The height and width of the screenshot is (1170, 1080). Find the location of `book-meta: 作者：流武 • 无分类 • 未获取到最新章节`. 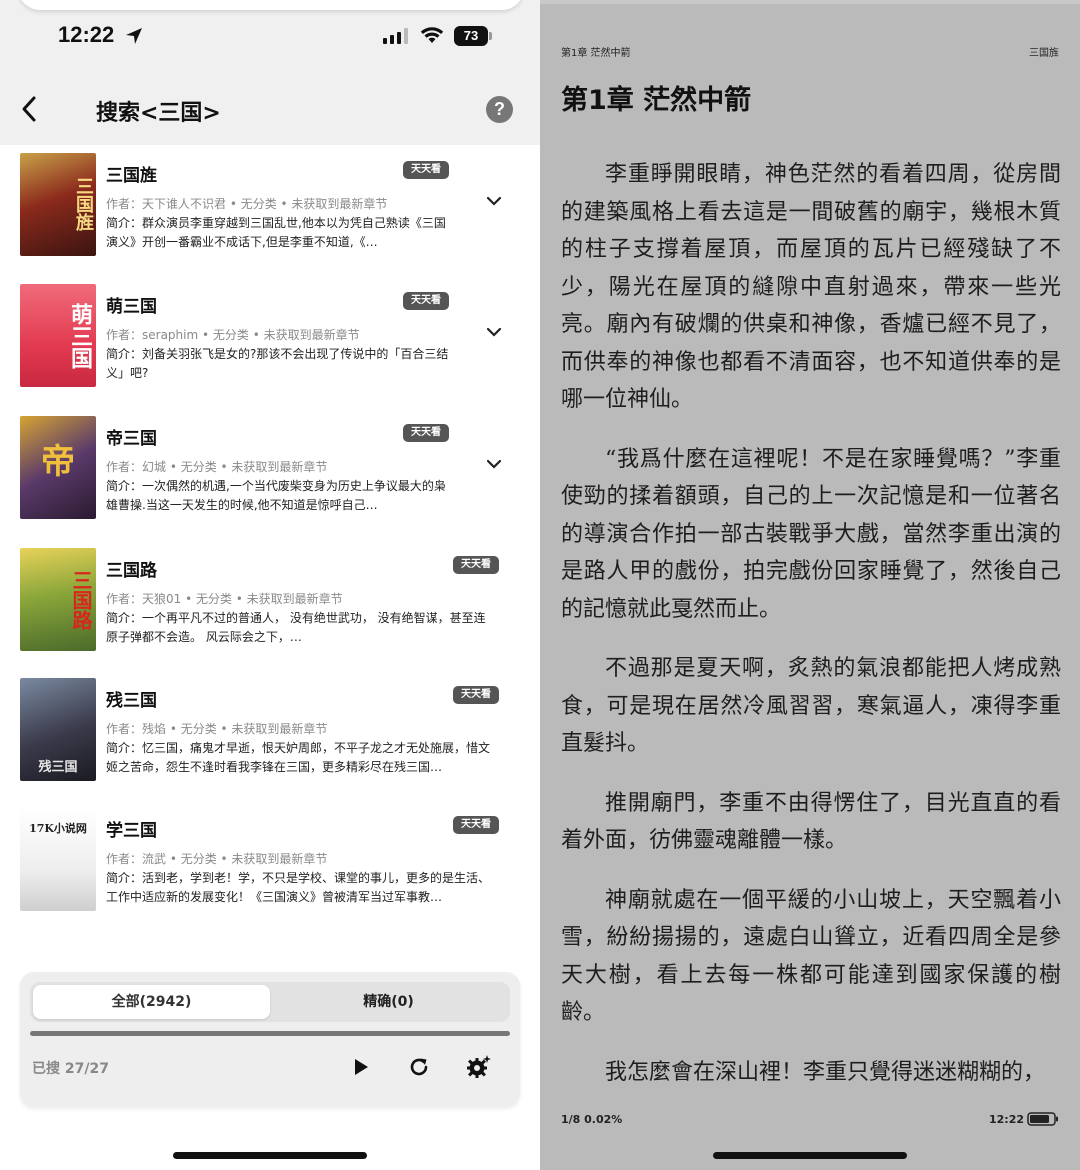

book-meta: 作者：流武 • 无分类 • 未获取到最新章节 is located at coordinates (217, 859).